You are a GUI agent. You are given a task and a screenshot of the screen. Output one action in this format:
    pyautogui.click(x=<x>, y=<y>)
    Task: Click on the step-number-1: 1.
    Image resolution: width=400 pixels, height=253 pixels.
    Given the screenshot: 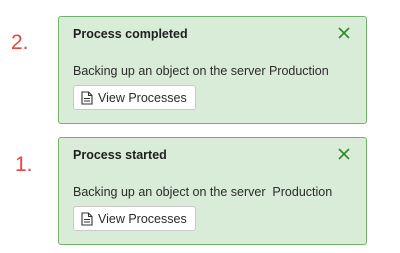 What is the action you would take?
    pyautogui.click(x=24, y=164)
    